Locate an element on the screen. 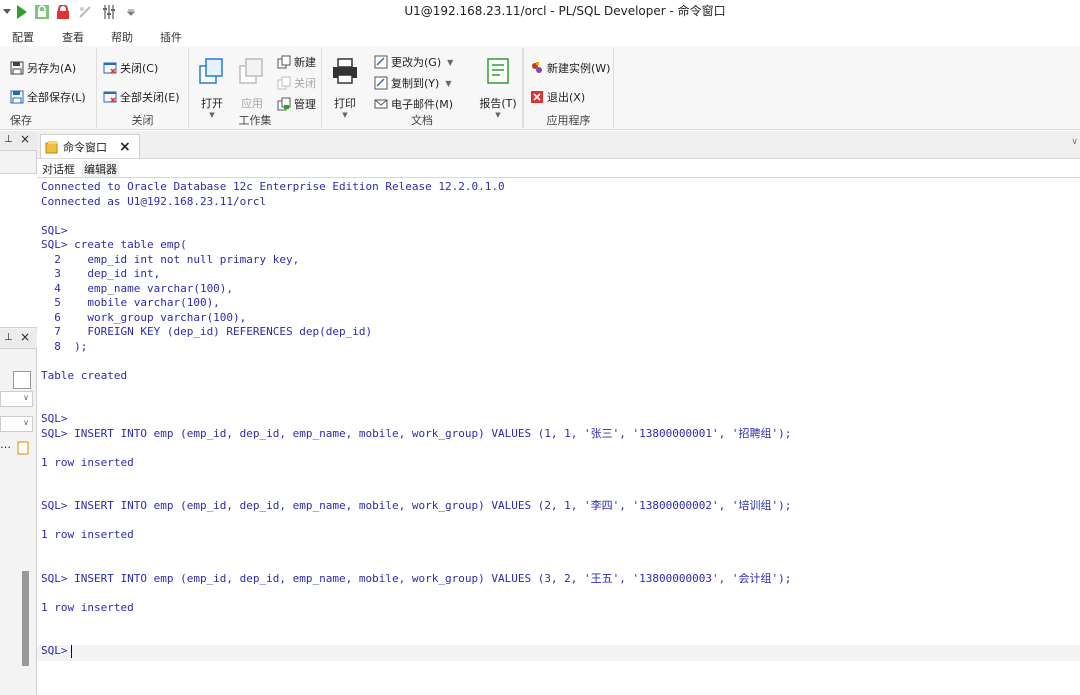 This screenshot has height=695, width=1080. copy-to-button: 复制到(Y) ▼ is located at coordinates (412, 83).